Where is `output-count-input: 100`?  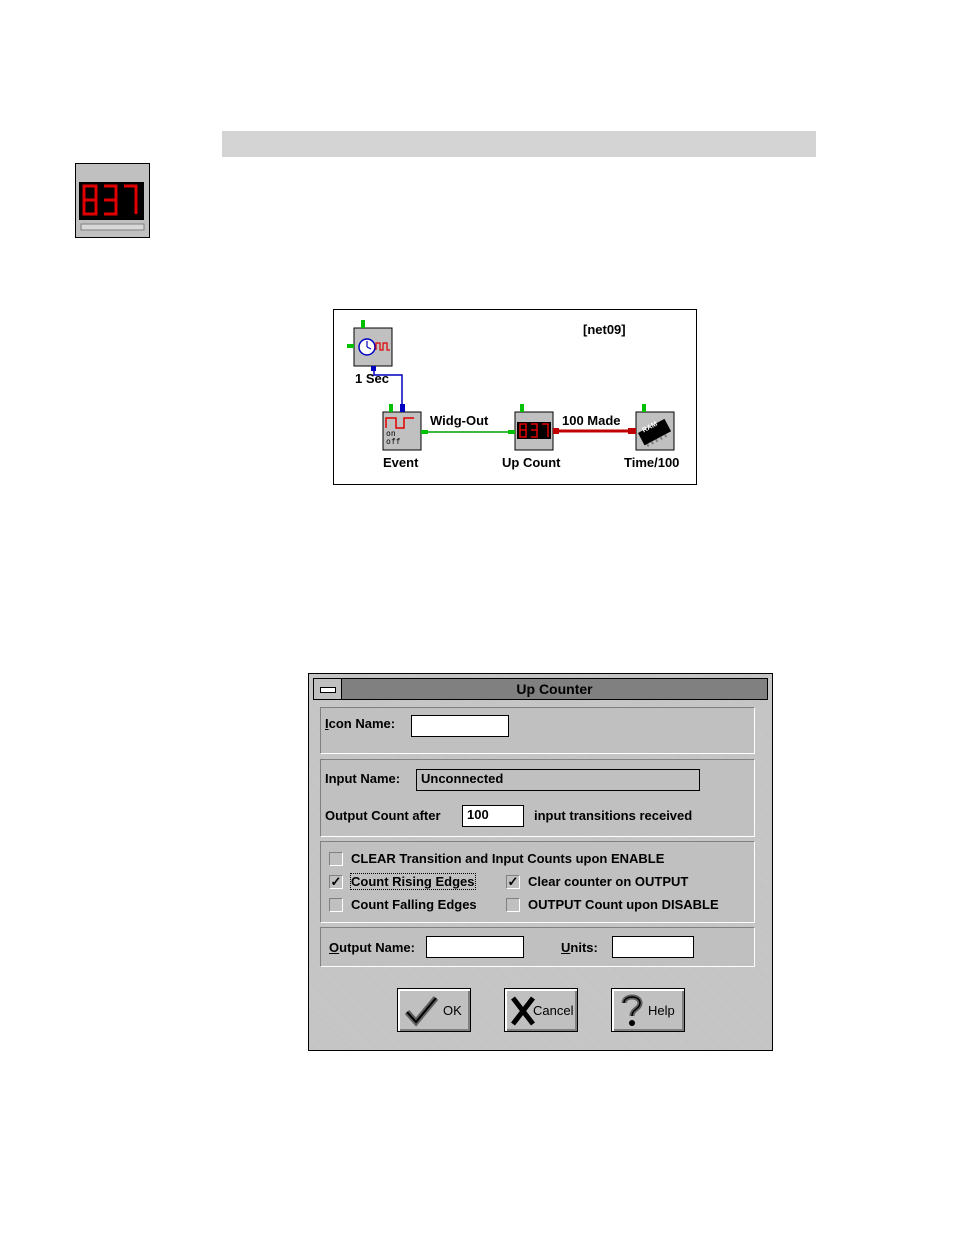 output-count-input: 100 is located at coordinates (493, 816).